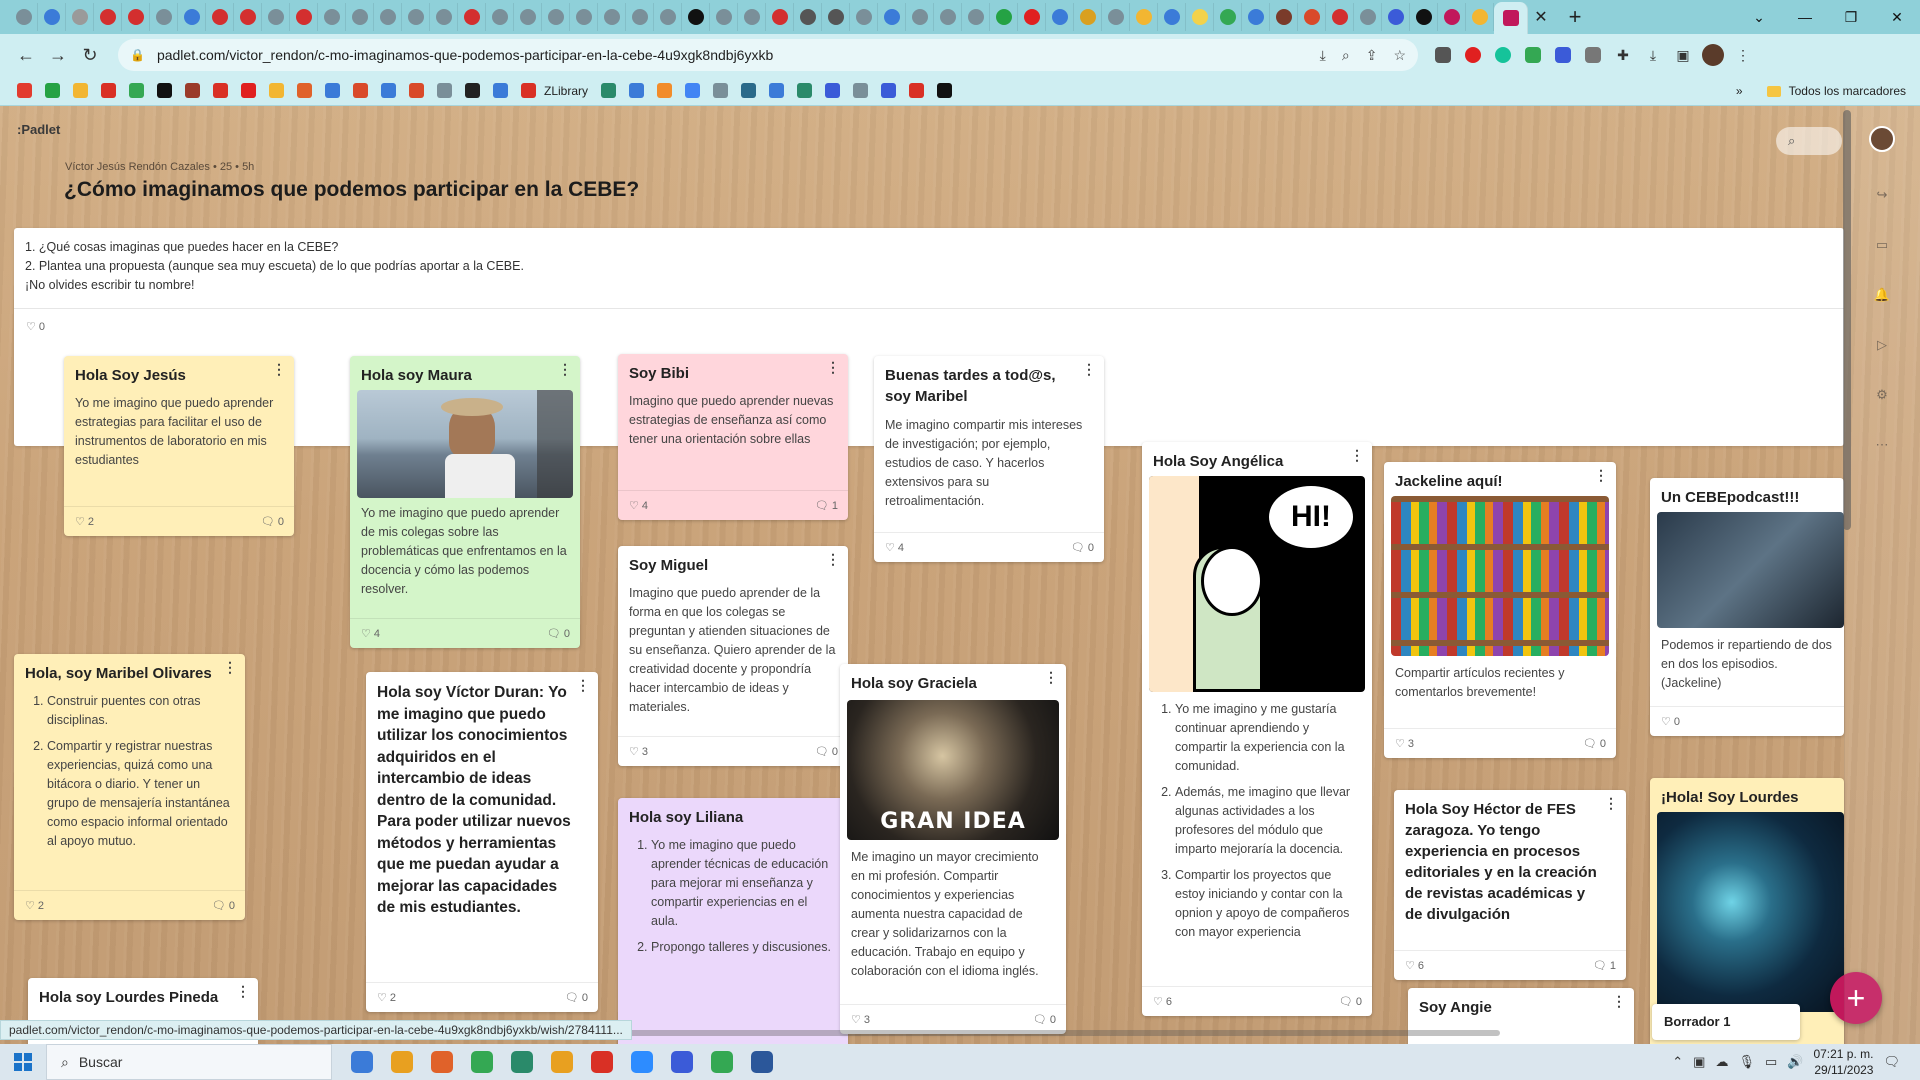  Describe the element at coordinates (1843, 1062) in the screenshot. I see `taskbar-clock: 07:21 p. m. 29/11/2023` at that location.